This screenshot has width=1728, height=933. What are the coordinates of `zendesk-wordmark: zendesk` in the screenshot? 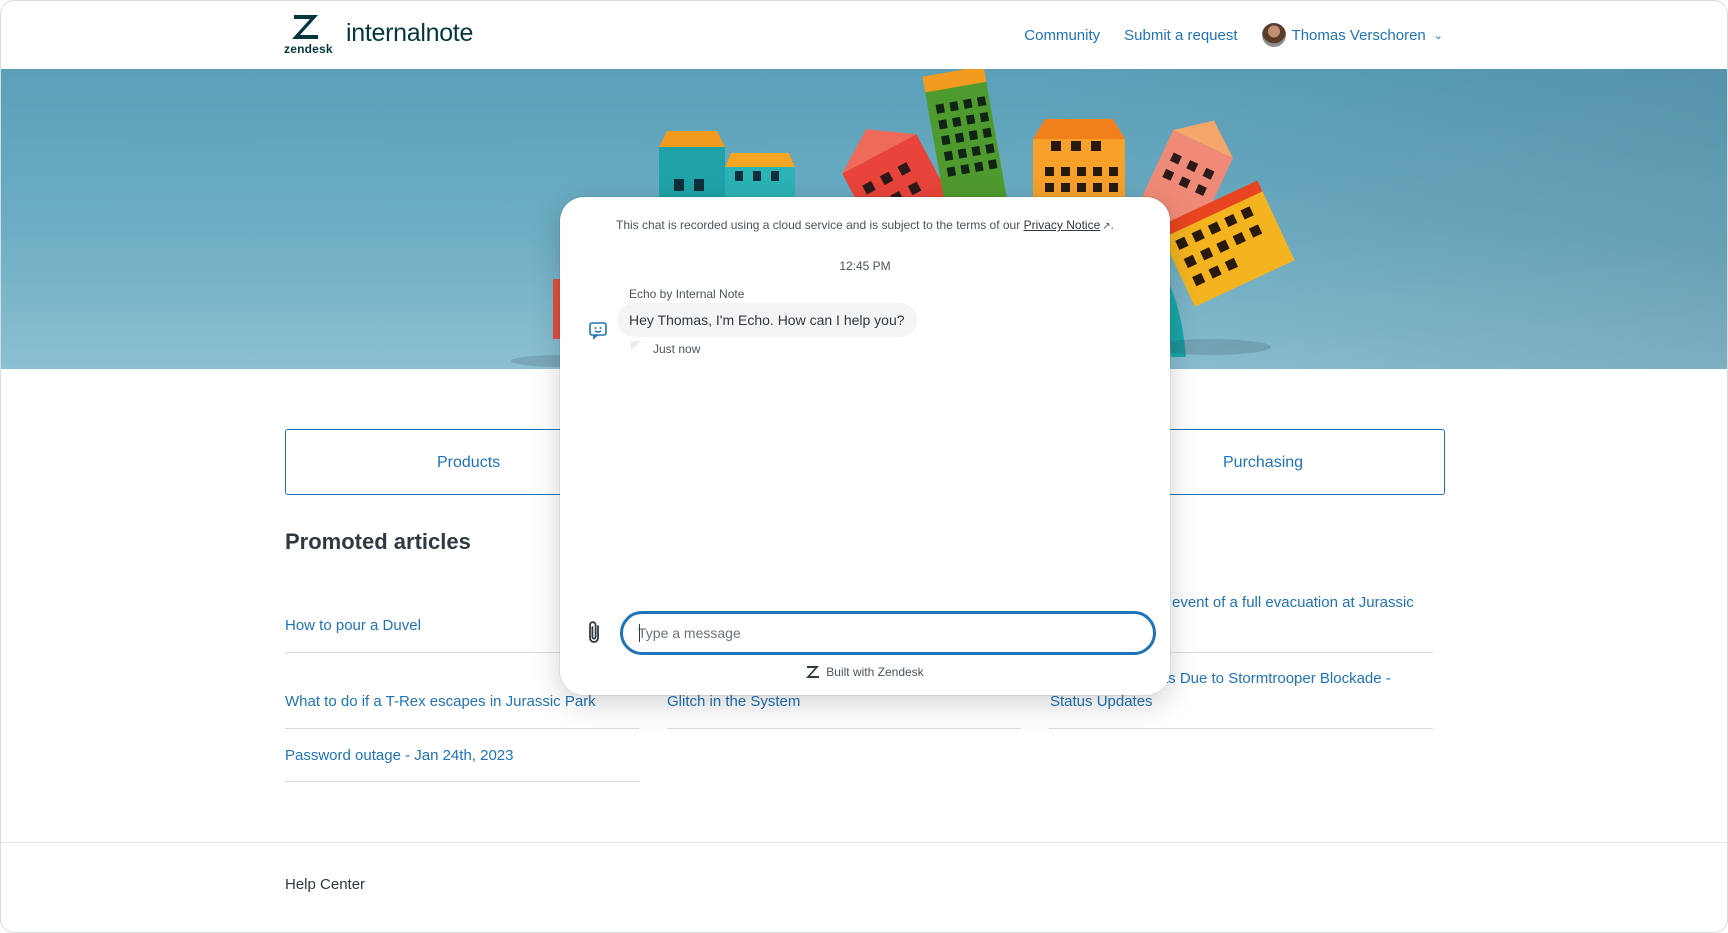 It's located at (308, 49).